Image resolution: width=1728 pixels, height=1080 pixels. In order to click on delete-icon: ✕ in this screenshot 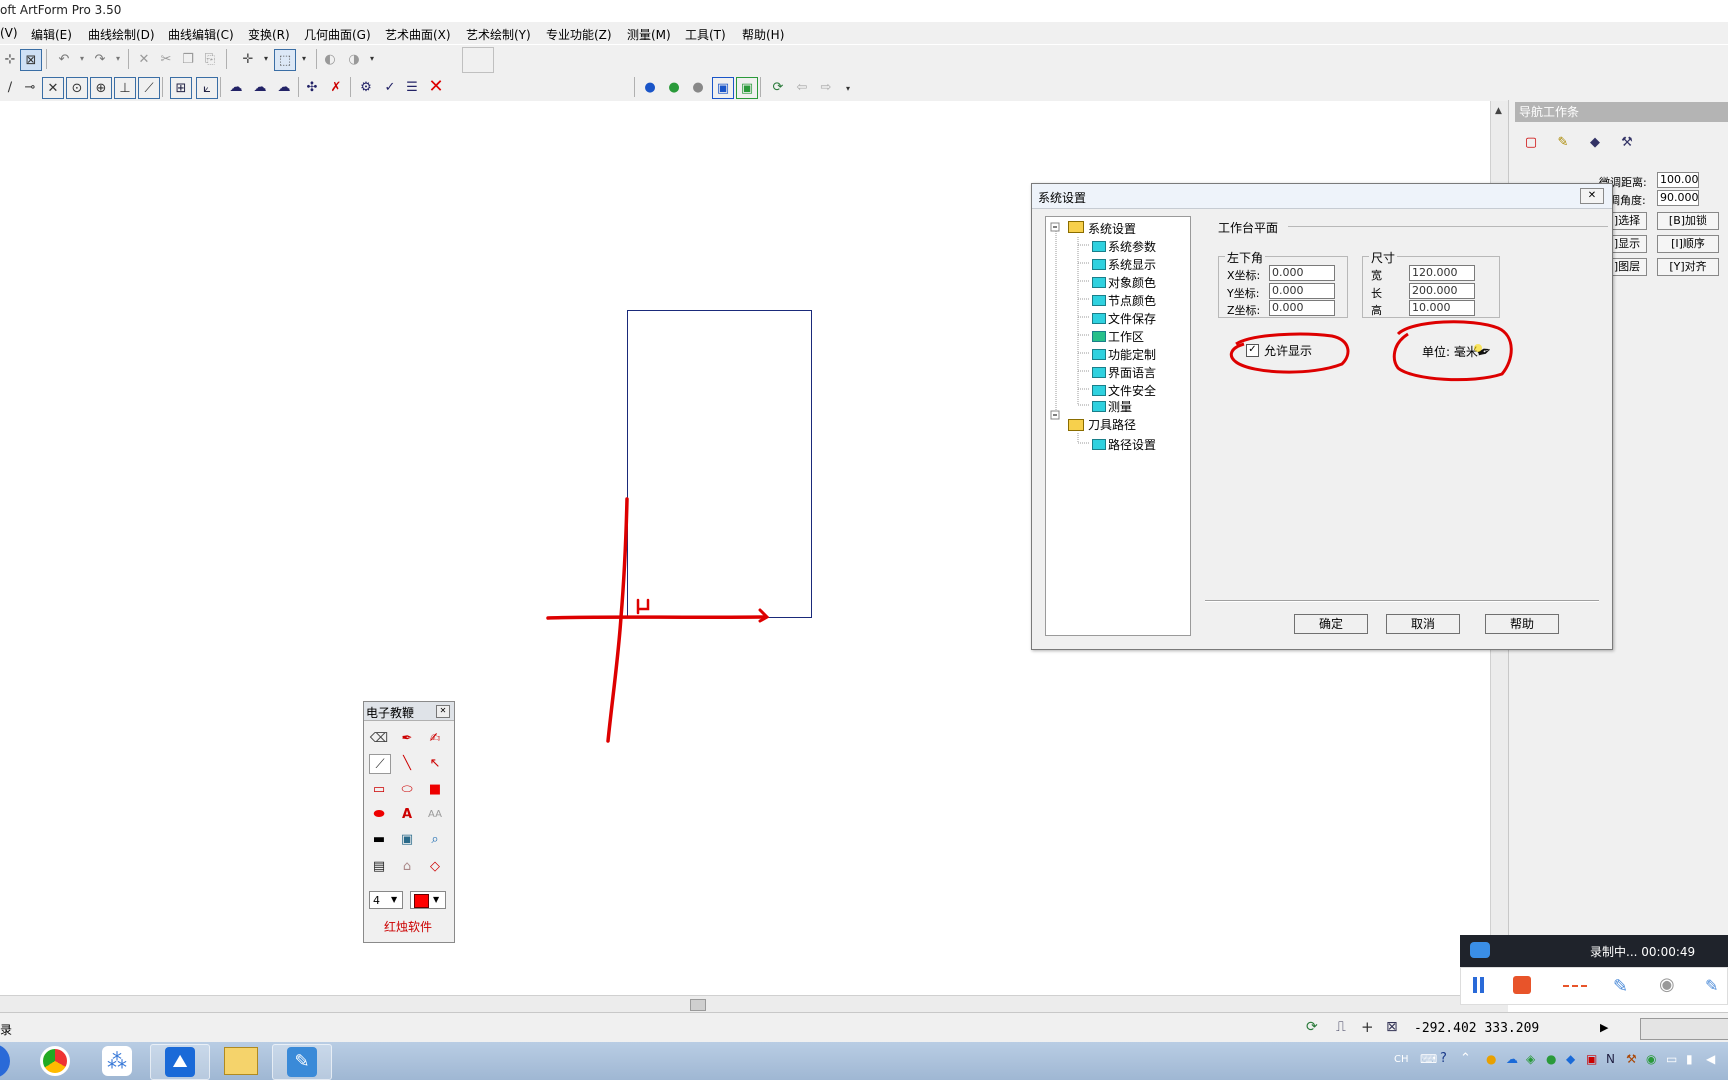, I will do `click(144, 59)`.